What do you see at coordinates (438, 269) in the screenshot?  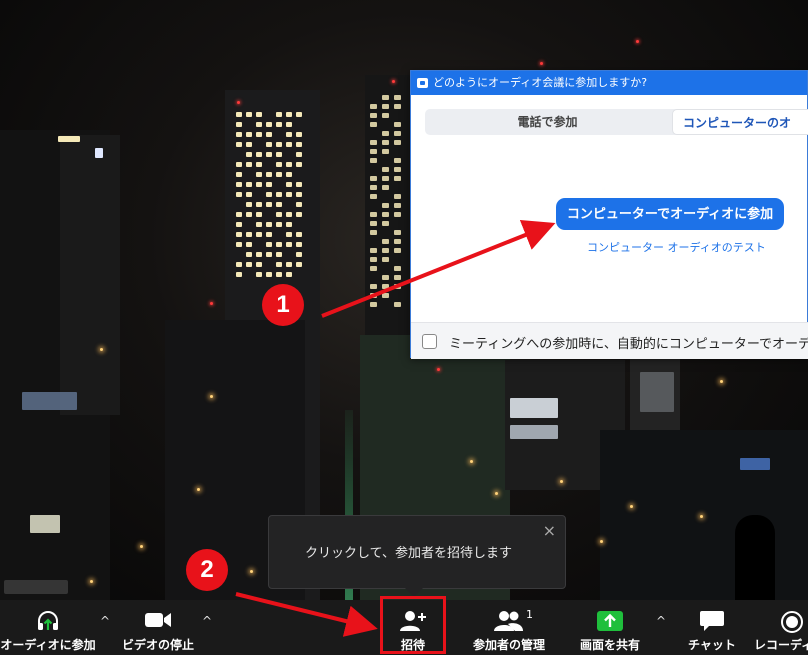 I see `arrow-to-join-audio` at bounding box center [438, 269].